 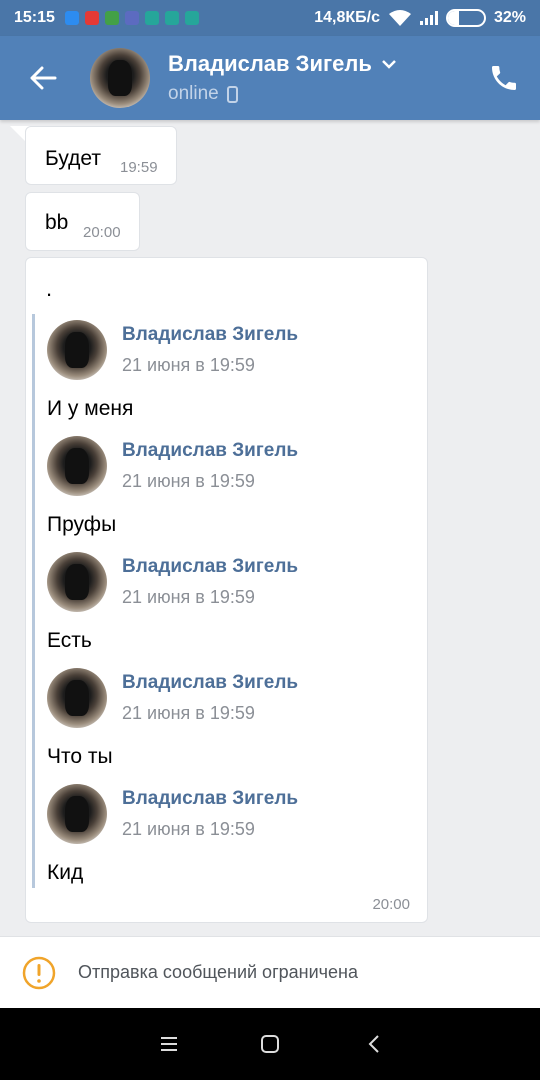 I want to click on arrow-left-icon, so click(x=43, y=78).